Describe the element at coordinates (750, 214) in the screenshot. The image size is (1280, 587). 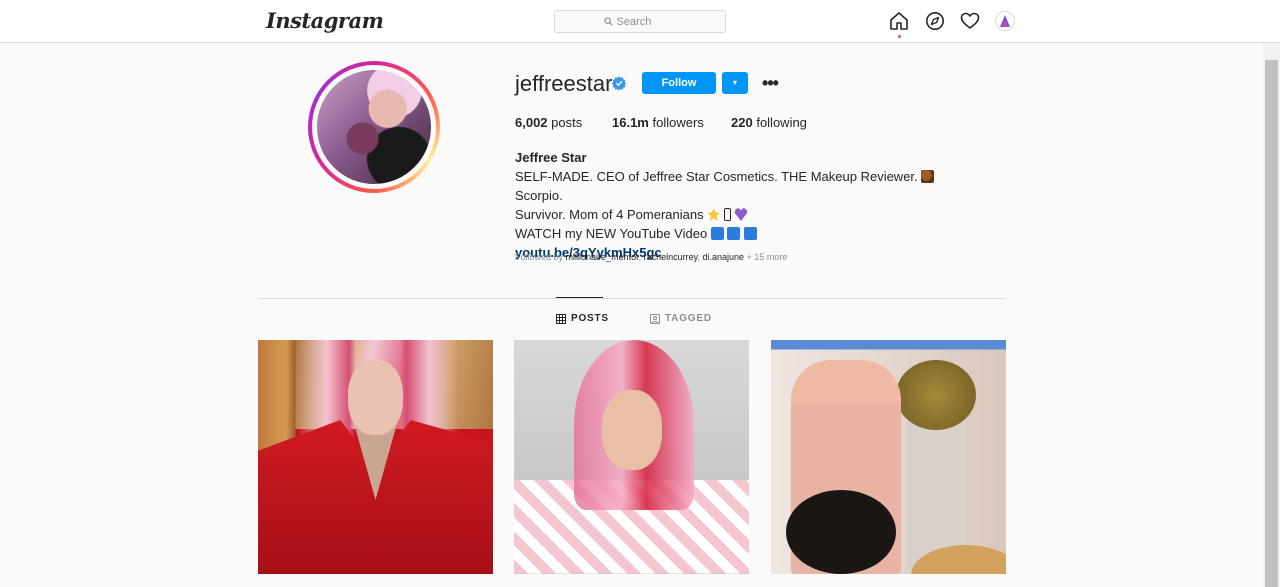
I see `bio-line-2: Survivor. Mom of 4 Pomeranians` at that location.